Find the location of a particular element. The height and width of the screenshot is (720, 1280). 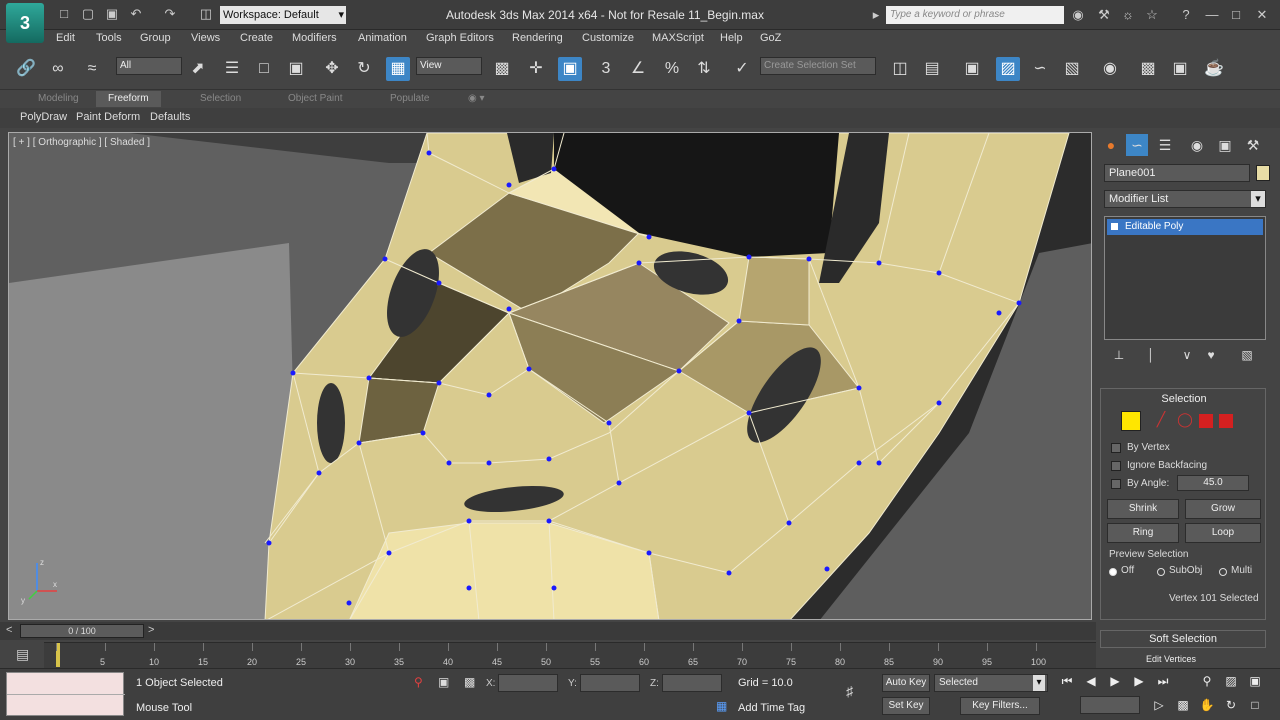

move-icon: ✥ is located at coordinates (332, 69).